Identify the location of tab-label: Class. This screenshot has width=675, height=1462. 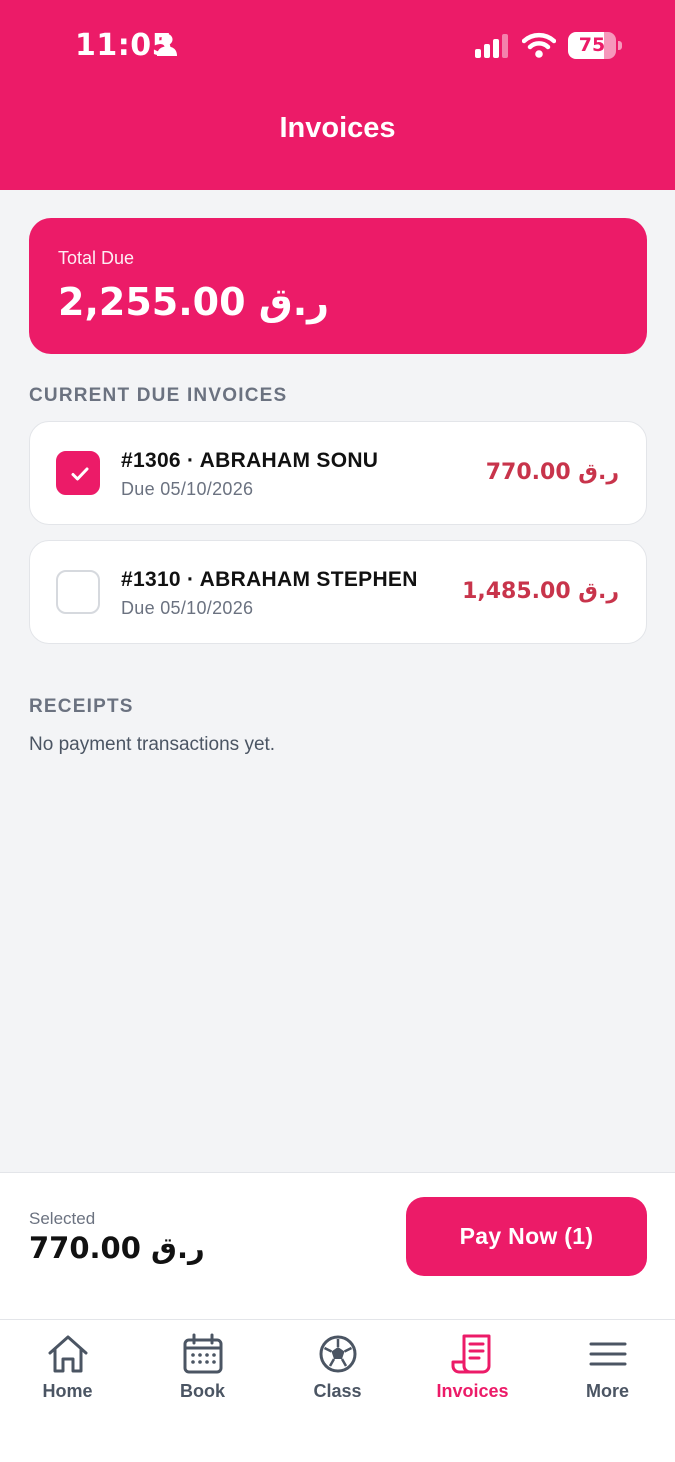
(337, 1391).